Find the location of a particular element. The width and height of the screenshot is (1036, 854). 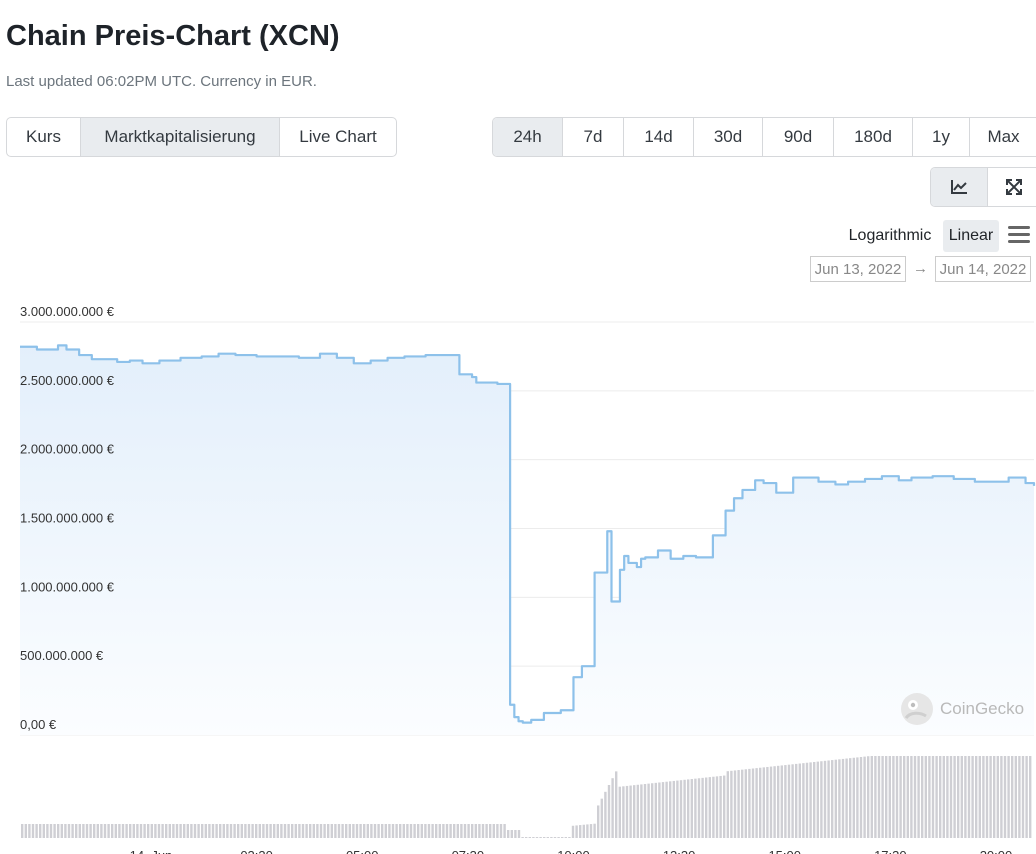

range-30d: 30d is located at coordinates (728, 137).